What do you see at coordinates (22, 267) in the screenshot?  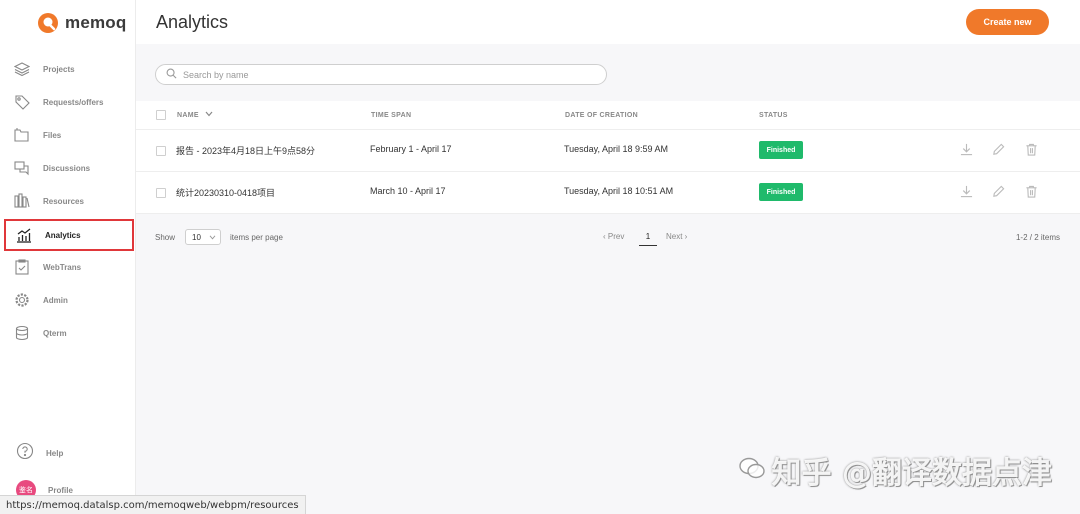 I see `clipboard-check-icon` at bounding box center [22, 267].